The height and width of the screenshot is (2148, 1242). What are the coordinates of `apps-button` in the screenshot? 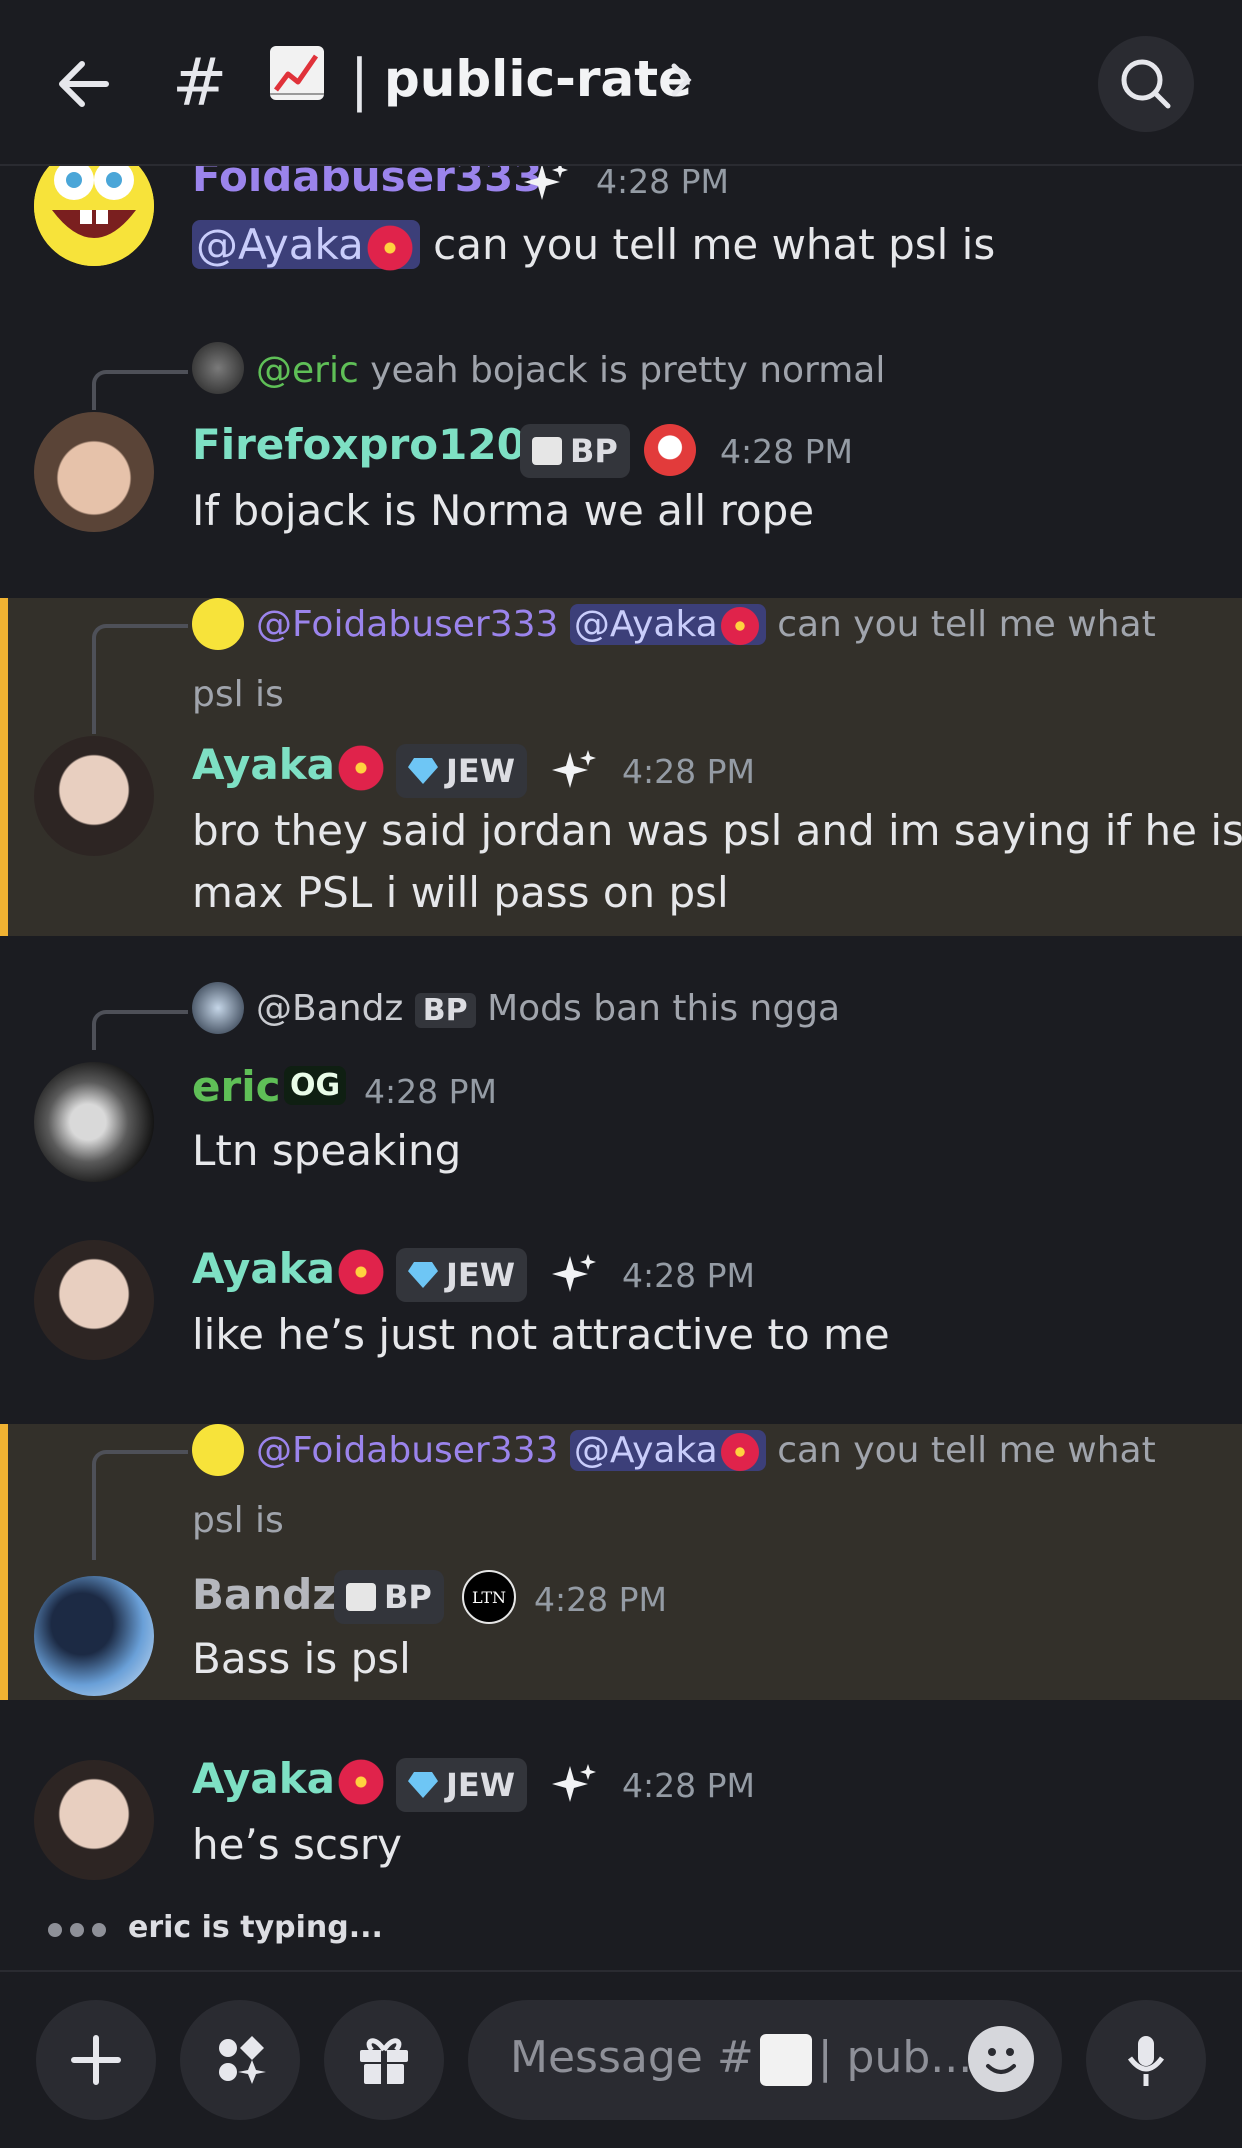 It's located at (240, 2060).